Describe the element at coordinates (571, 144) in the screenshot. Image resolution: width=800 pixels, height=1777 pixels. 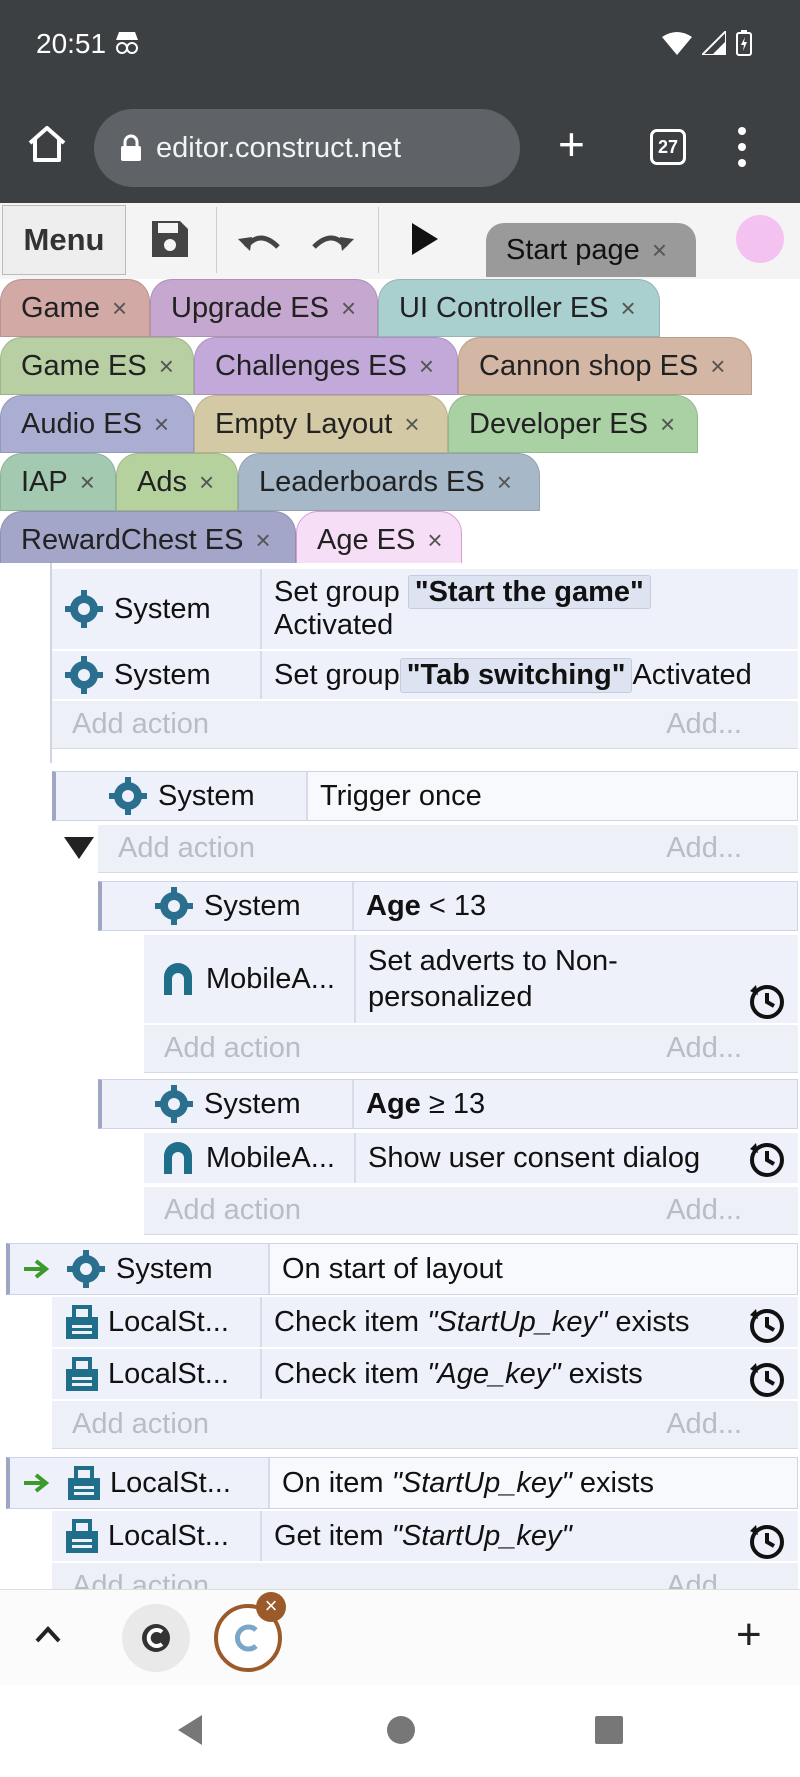
I see `new-tab-icon: +` at that location.